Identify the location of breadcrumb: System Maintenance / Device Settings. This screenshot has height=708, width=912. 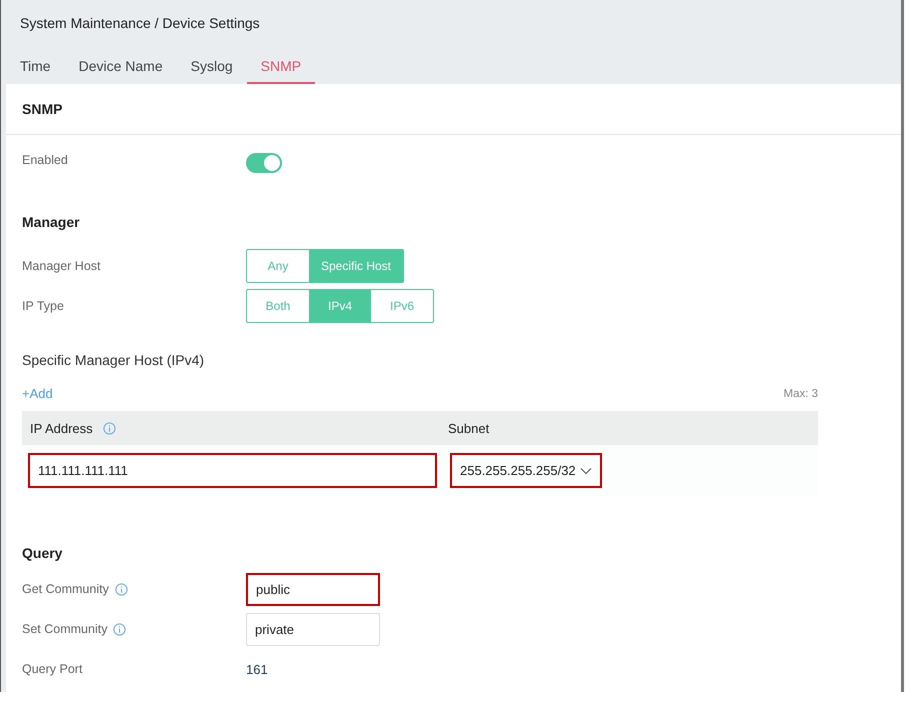
(140, 23).